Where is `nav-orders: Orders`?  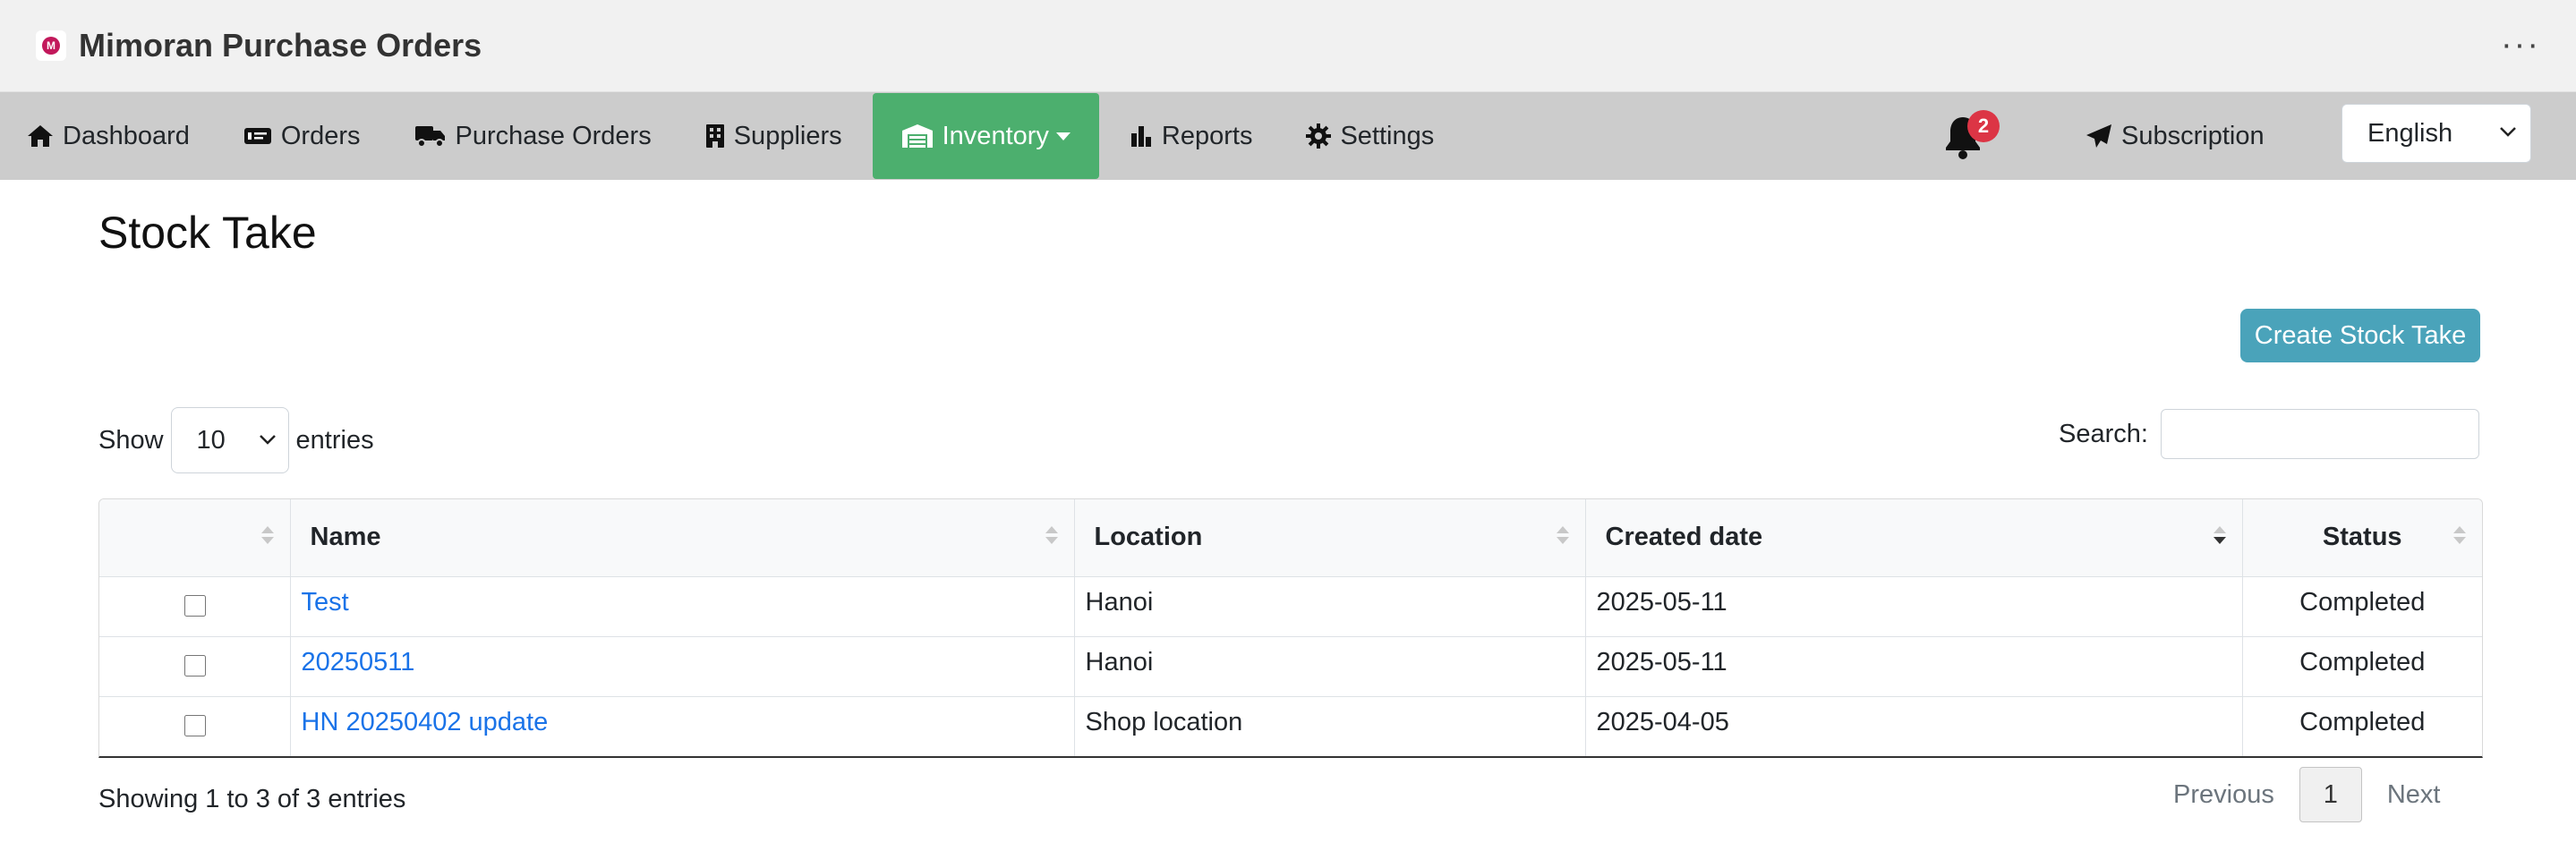
nav-orders: Orders is located at coordinates (302, 136).